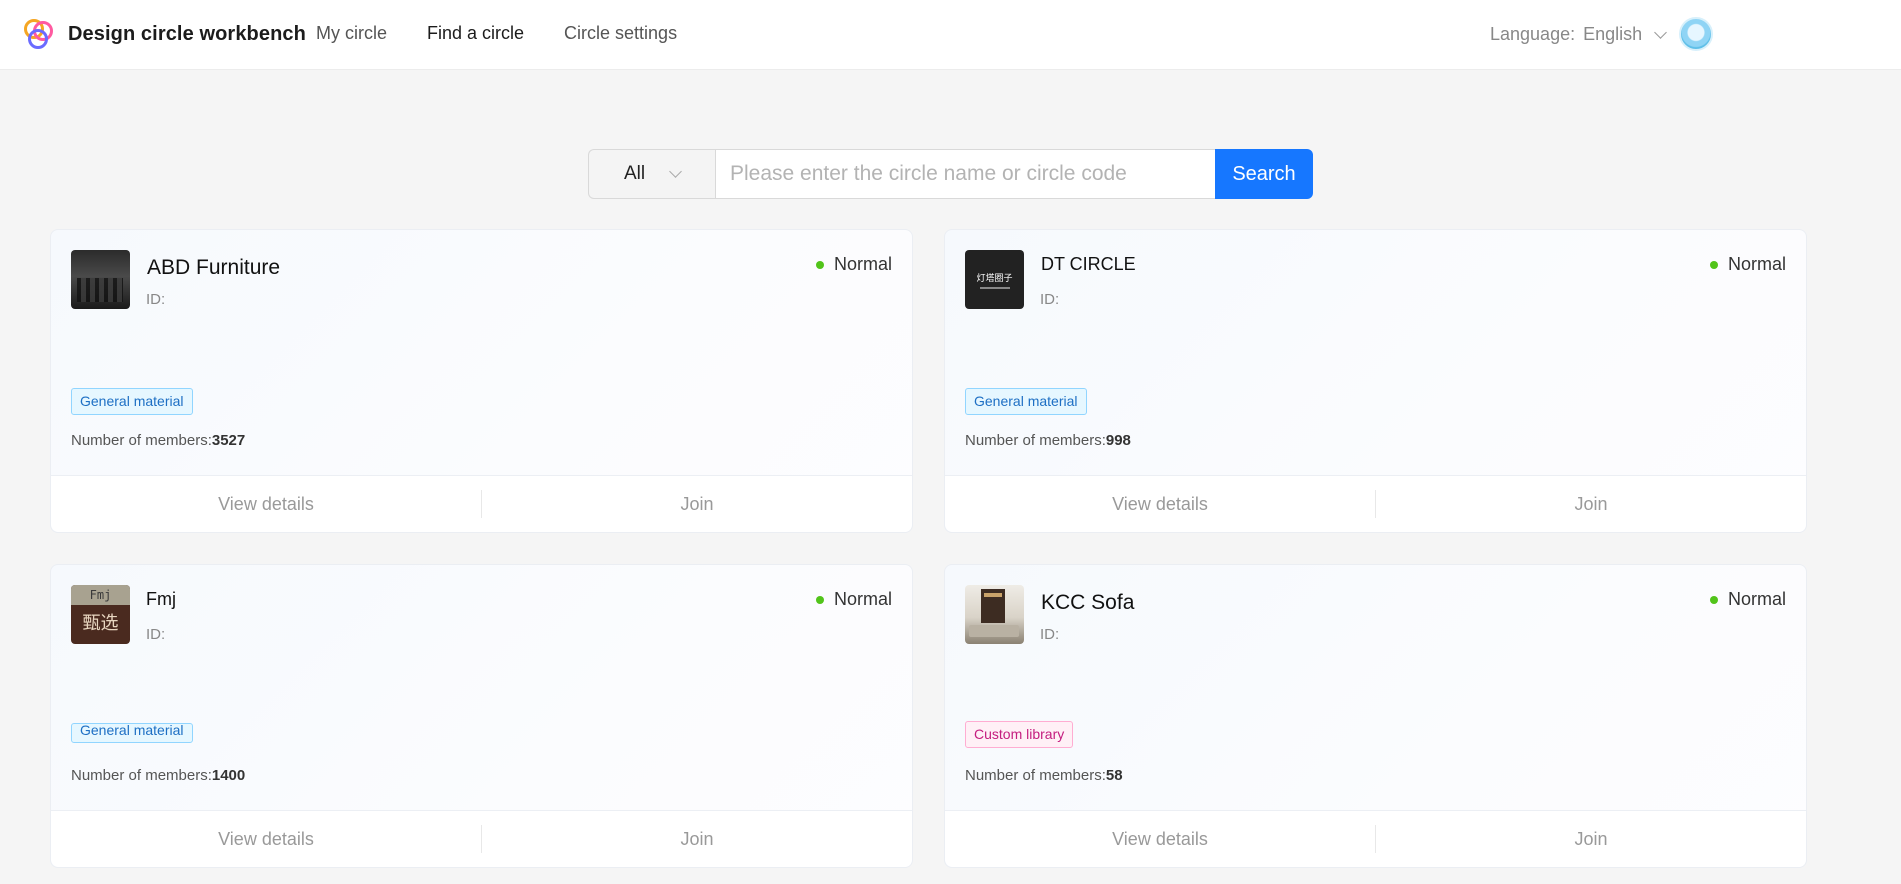 The height and width of the screenshot is (884, 1901). Describe the element at coordinates (1613, 34) in the screenshot. I see `language-value: English` at that location.